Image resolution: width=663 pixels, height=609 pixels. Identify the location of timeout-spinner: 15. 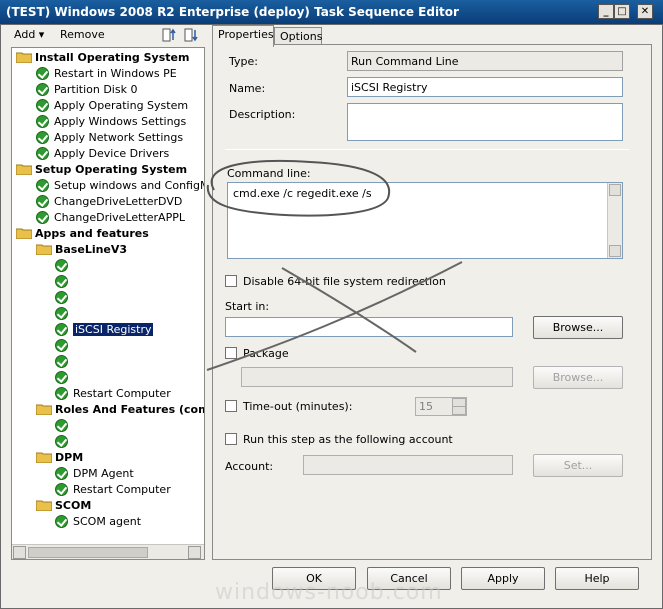
(441, 406).